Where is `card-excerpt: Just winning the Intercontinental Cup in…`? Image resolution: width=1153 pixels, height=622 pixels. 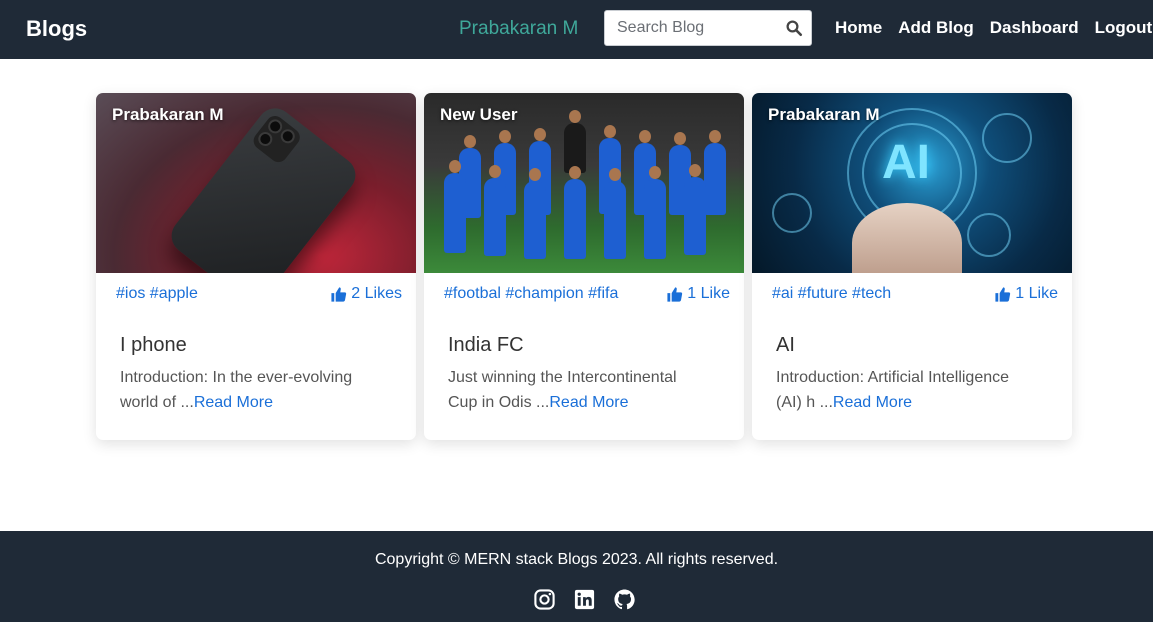 card-excerpt: Just winning the Intercontinental Cup in… is located at coordinates (578, 390).